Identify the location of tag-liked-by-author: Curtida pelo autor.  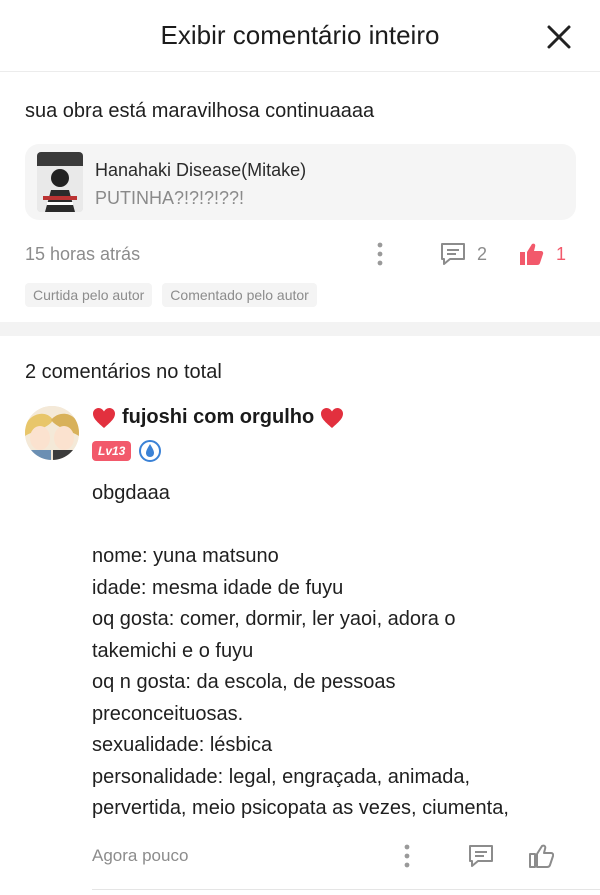
(89, 295).